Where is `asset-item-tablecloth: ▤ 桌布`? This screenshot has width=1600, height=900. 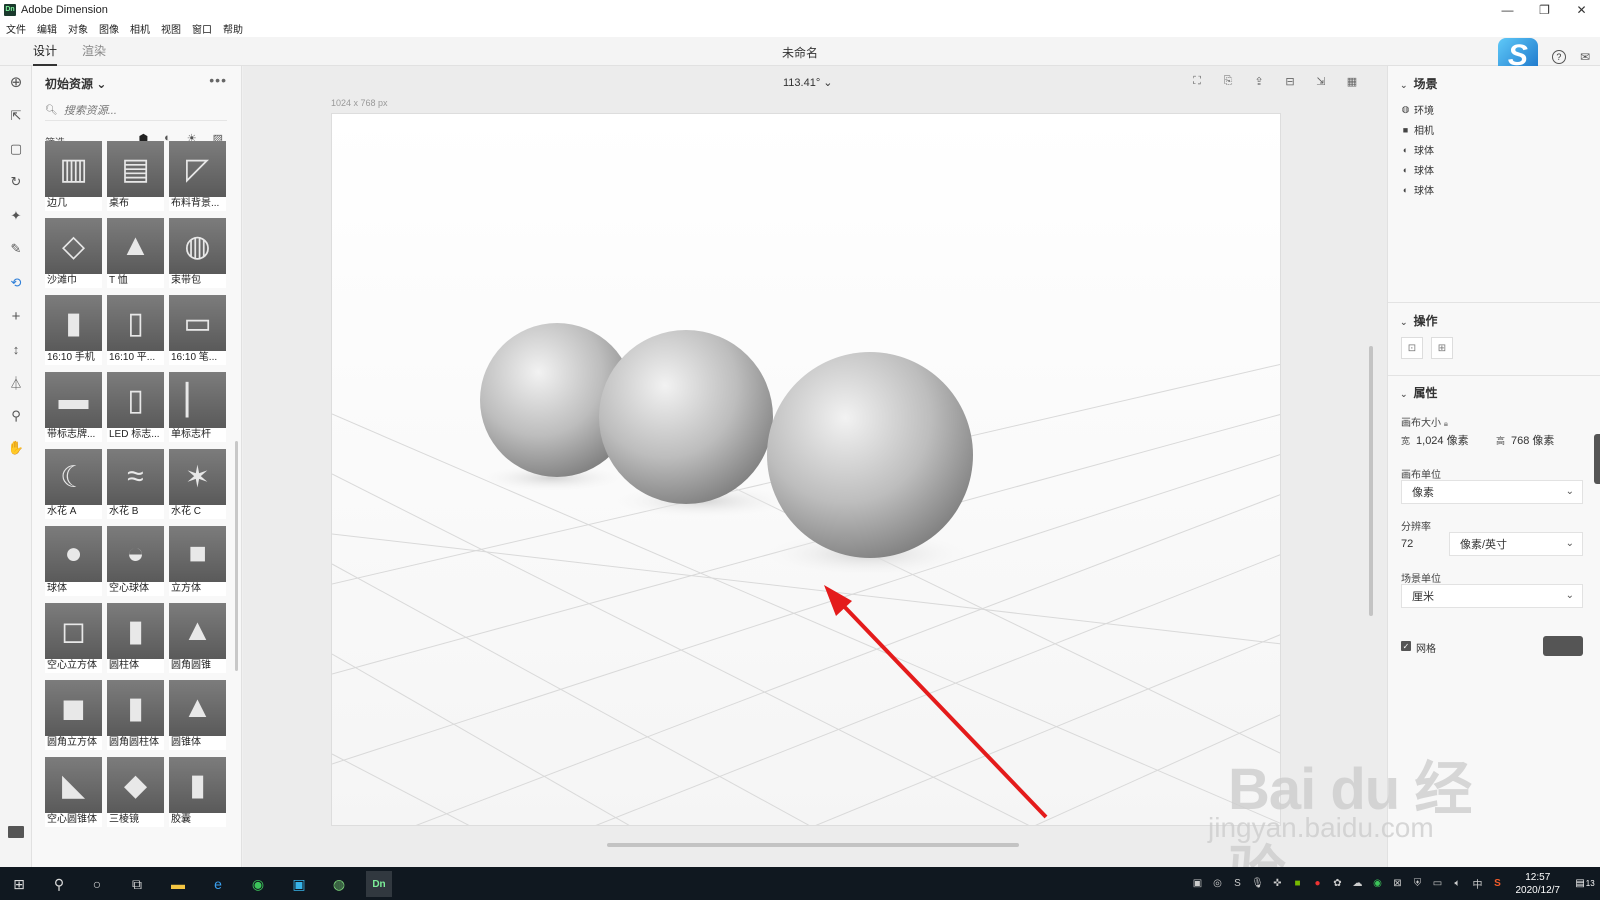
asset-item-tablecloth: ▤ 桌布 is located at coordinates (135, 176).